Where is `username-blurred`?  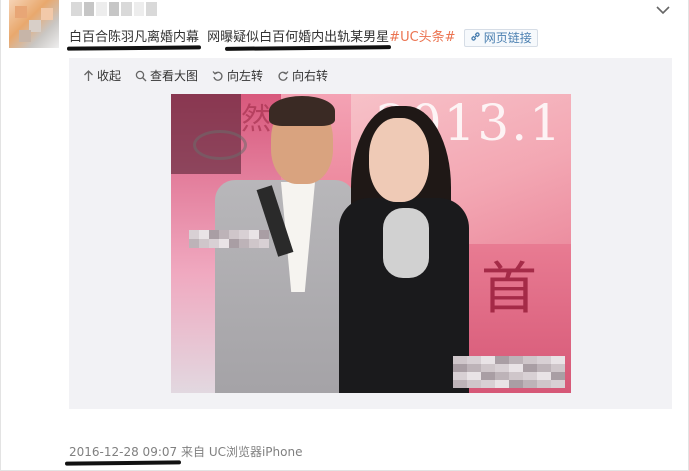
username-blurred is located at coordinates (114, 9).